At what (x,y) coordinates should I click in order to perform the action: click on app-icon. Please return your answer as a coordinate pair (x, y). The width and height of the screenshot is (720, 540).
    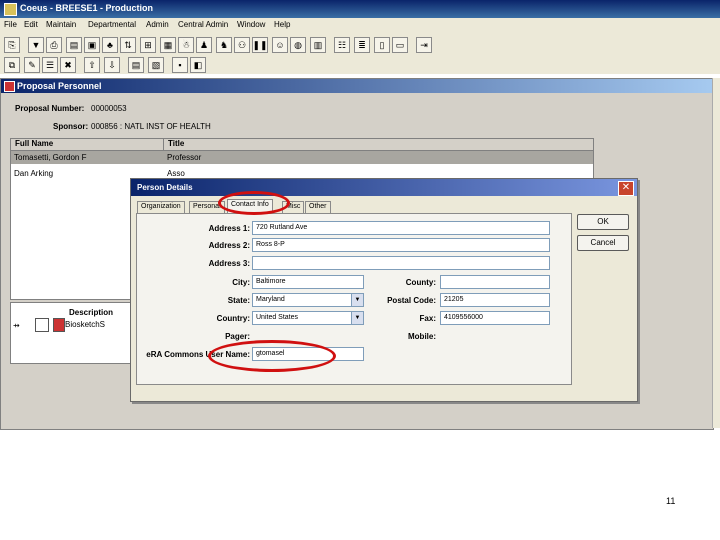
    Looking at the image, I should click on (10, 9).